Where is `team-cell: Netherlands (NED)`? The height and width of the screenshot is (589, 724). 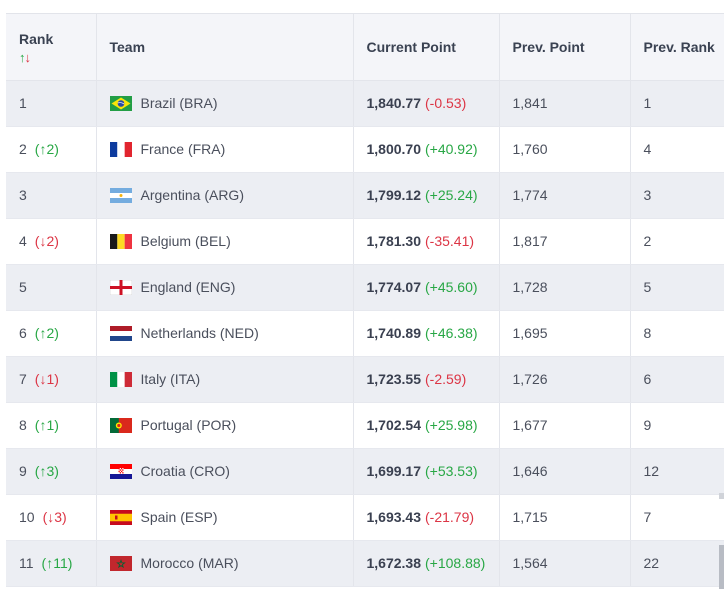
team-cell: Netherlands (NED) is located at coordinates (225, 333).